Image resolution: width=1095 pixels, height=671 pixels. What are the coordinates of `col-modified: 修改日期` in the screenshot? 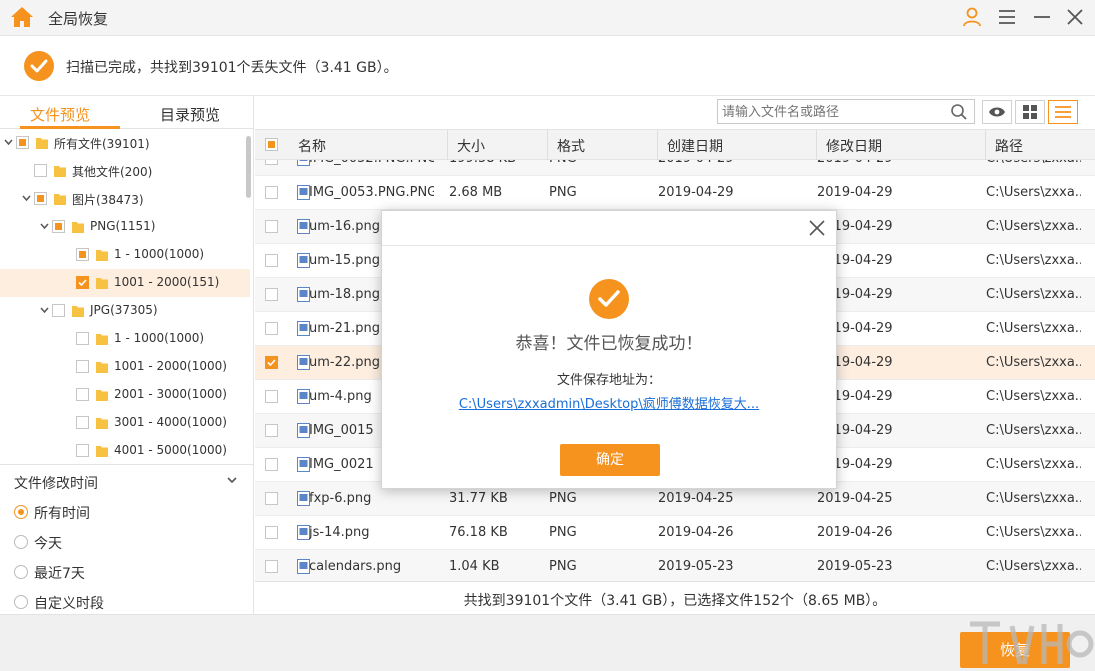 It's located at (854, 146).